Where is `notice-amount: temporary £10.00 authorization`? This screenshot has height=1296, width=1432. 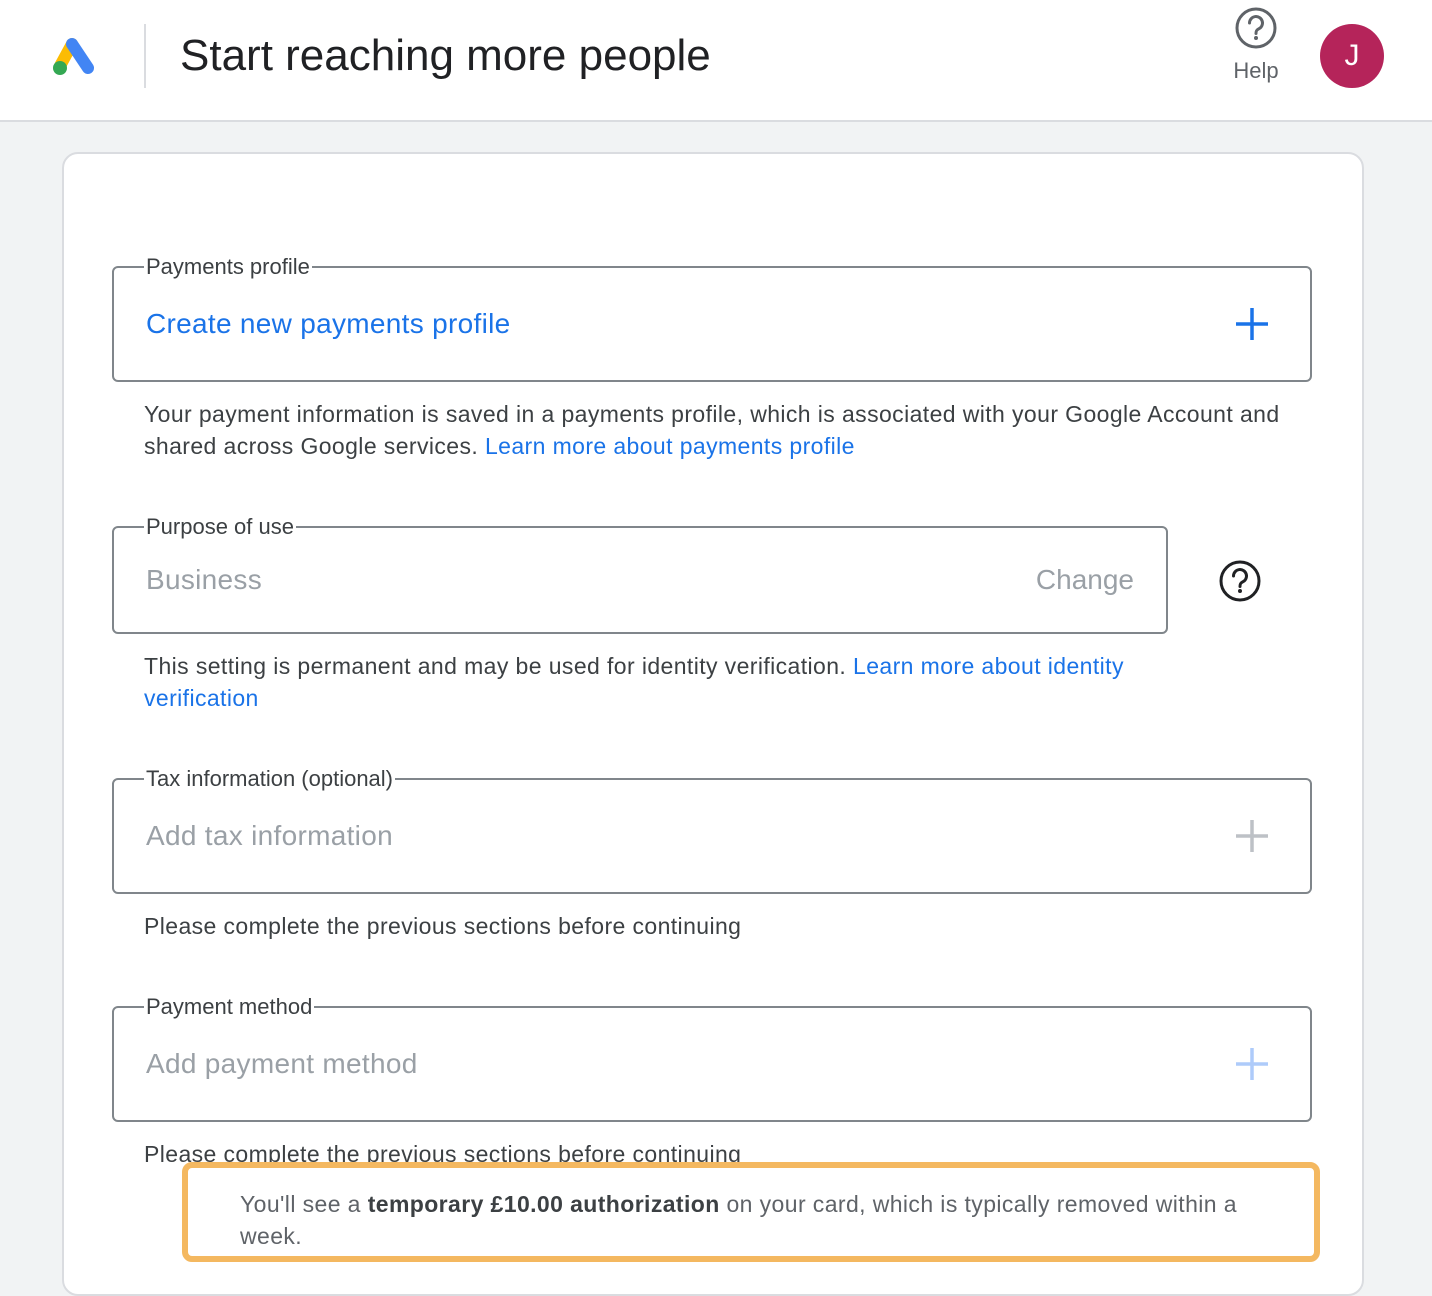 notice-amount: temporary £10.00 authorization is located at coordinates (543, 1204).